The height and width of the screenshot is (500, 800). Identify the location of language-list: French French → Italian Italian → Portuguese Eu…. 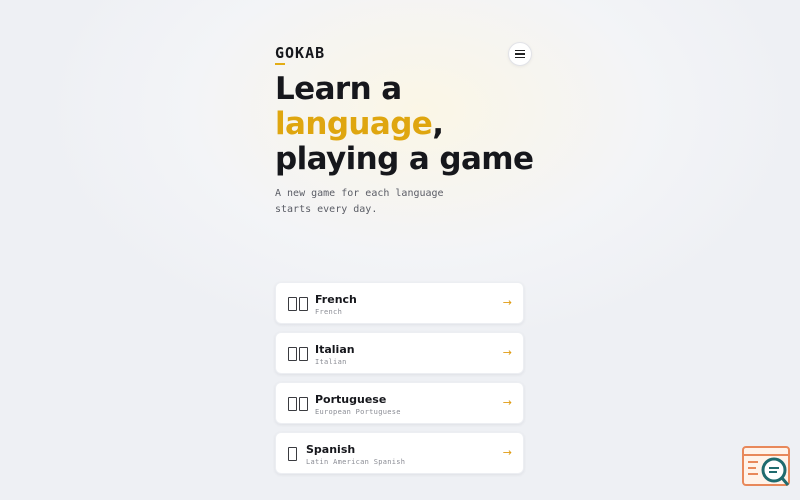
(399, 382).